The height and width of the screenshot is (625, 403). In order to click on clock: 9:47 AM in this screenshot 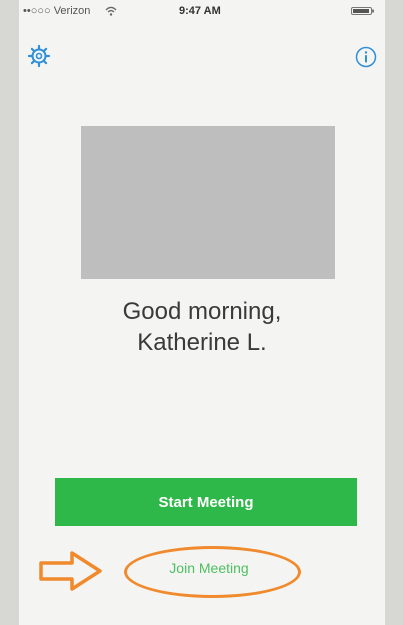, I will do `click(200, 11)`.